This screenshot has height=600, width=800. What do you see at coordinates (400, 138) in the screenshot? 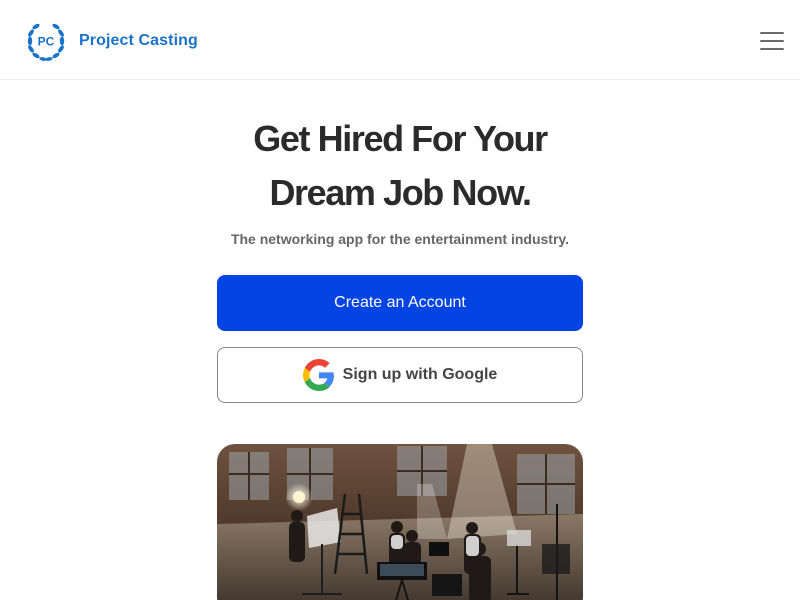
I see `hero-title-line-1: Get Hired For Your` at bounding box center [400, 138].